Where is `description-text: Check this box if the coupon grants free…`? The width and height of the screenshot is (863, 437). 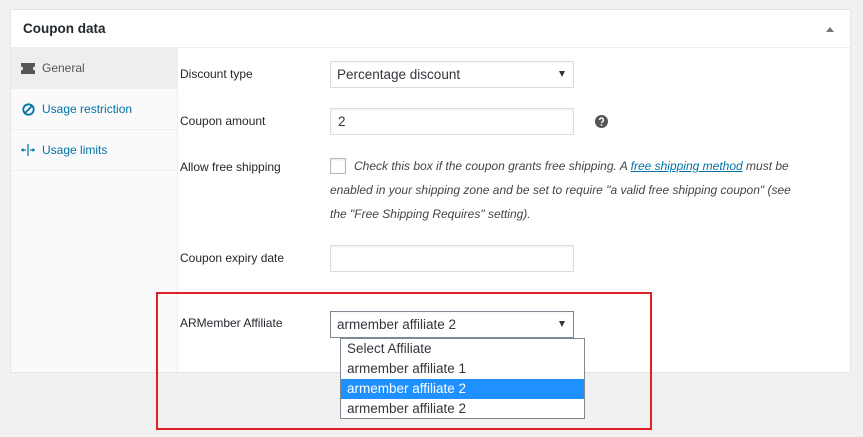
description-text: Check this box if the coupon grants free… is located at coordinates (492, 166).